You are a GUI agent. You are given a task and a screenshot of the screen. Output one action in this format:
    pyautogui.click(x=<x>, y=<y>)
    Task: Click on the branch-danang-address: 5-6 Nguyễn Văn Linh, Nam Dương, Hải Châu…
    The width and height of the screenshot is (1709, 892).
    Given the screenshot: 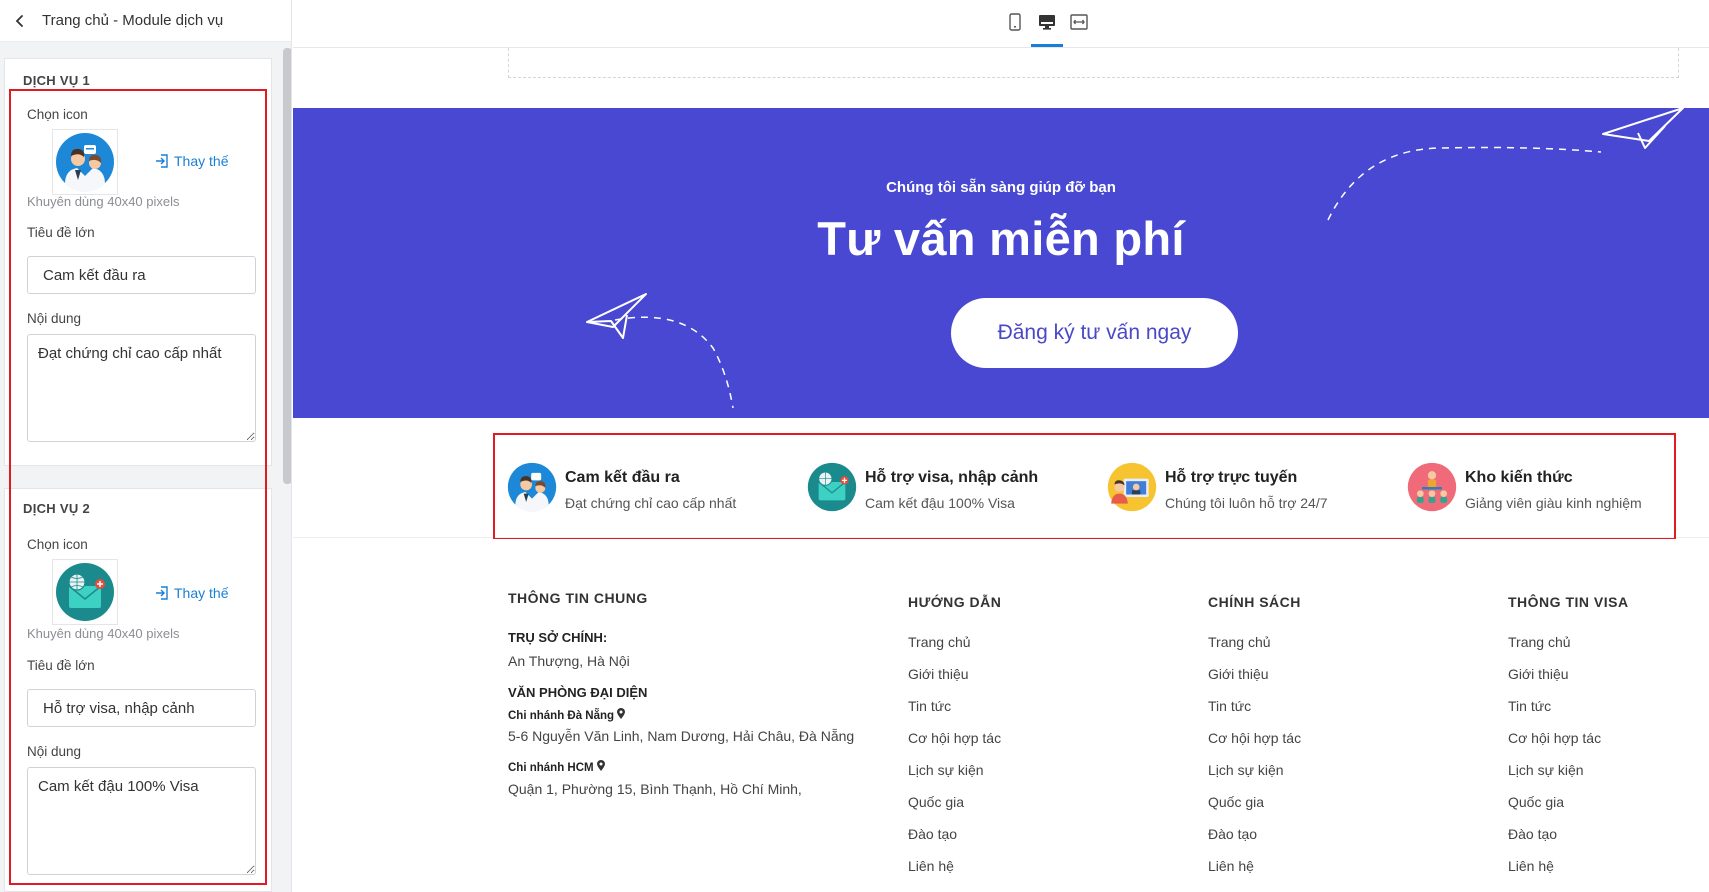 What is the action you would take?
    pyautogui.click(x=681, y=736)
    